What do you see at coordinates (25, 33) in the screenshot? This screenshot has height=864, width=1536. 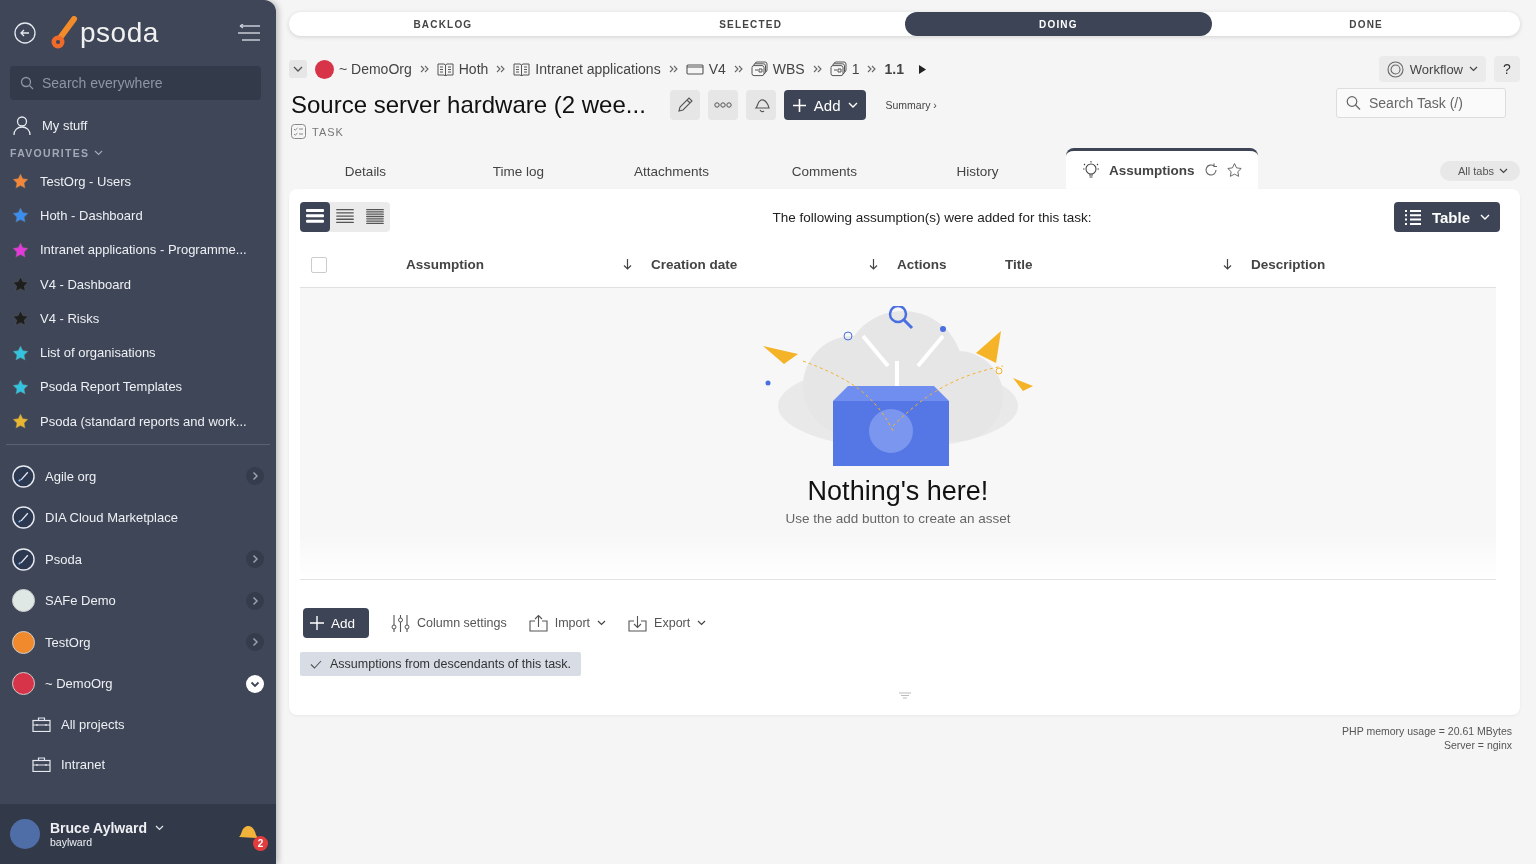 I see `back-icon` at bounding box center [25, 33].